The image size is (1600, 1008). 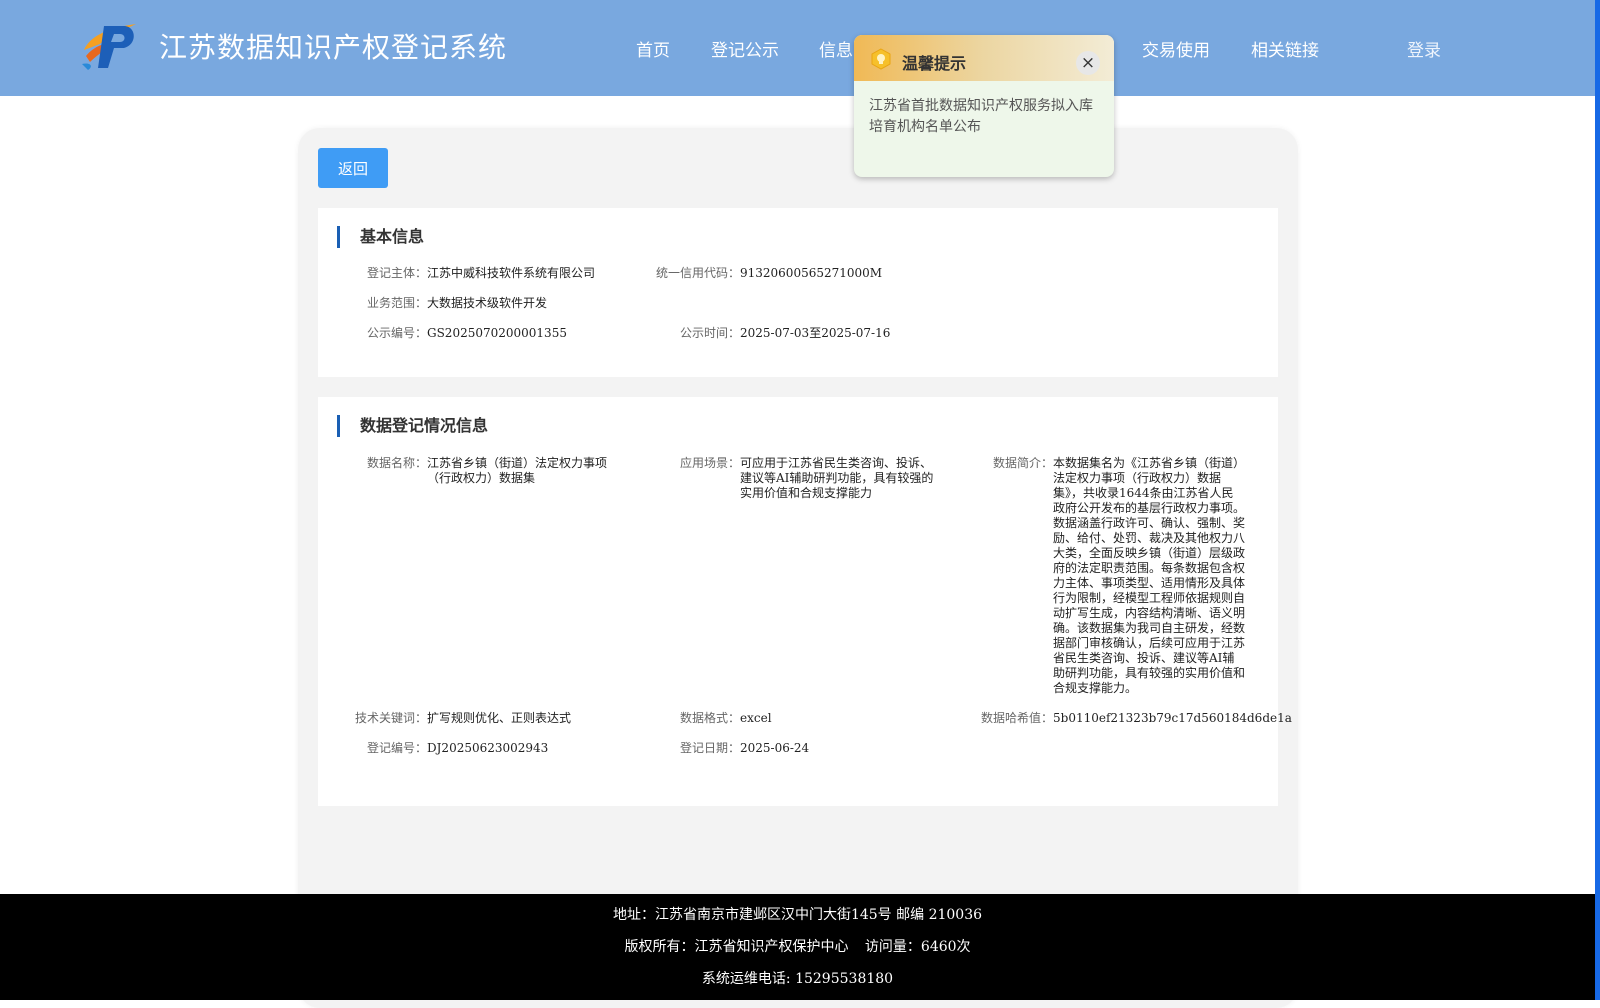 What do you see at coordinates (815, 333) in the screenshot?
I see `field-value: 2025-07-03至2025-07-16` at bounding box center [815, 333].